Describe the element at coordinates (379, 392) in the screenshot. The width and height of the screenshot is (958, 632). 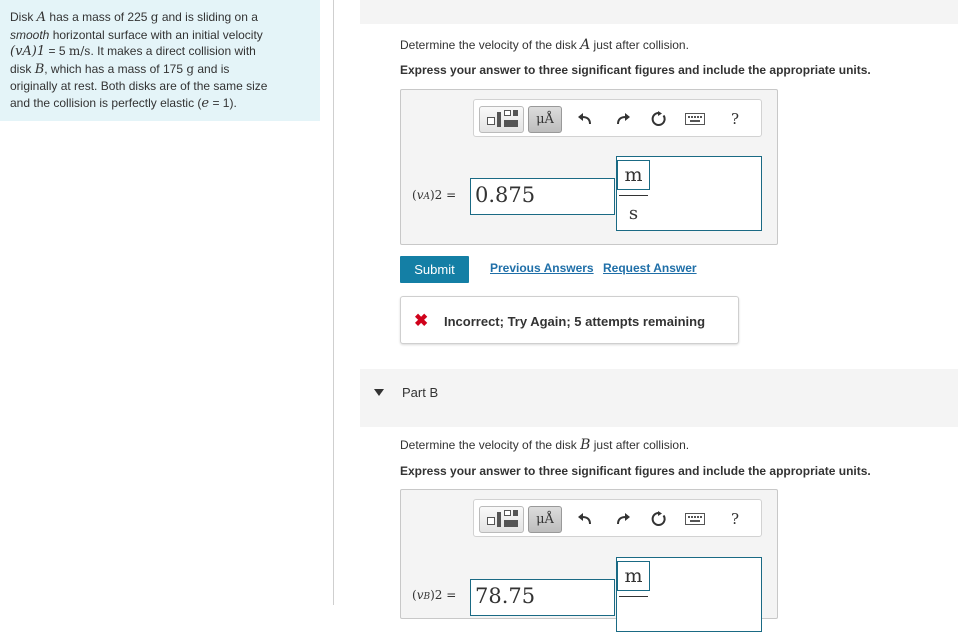
I see `caret-down-icon` at that location.